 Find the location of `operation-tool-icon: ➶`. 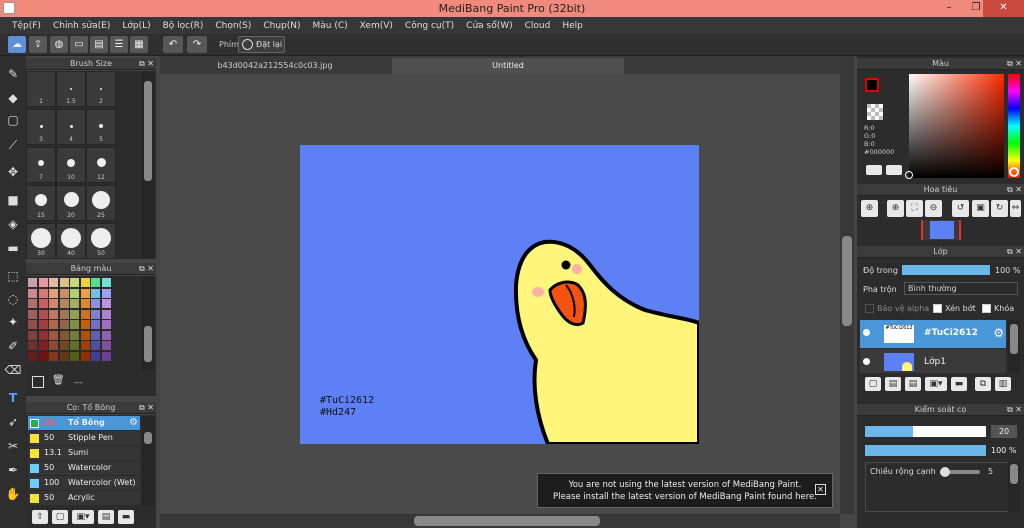

operation-tool-icon: ➶ is located at coordinates (13, 422).